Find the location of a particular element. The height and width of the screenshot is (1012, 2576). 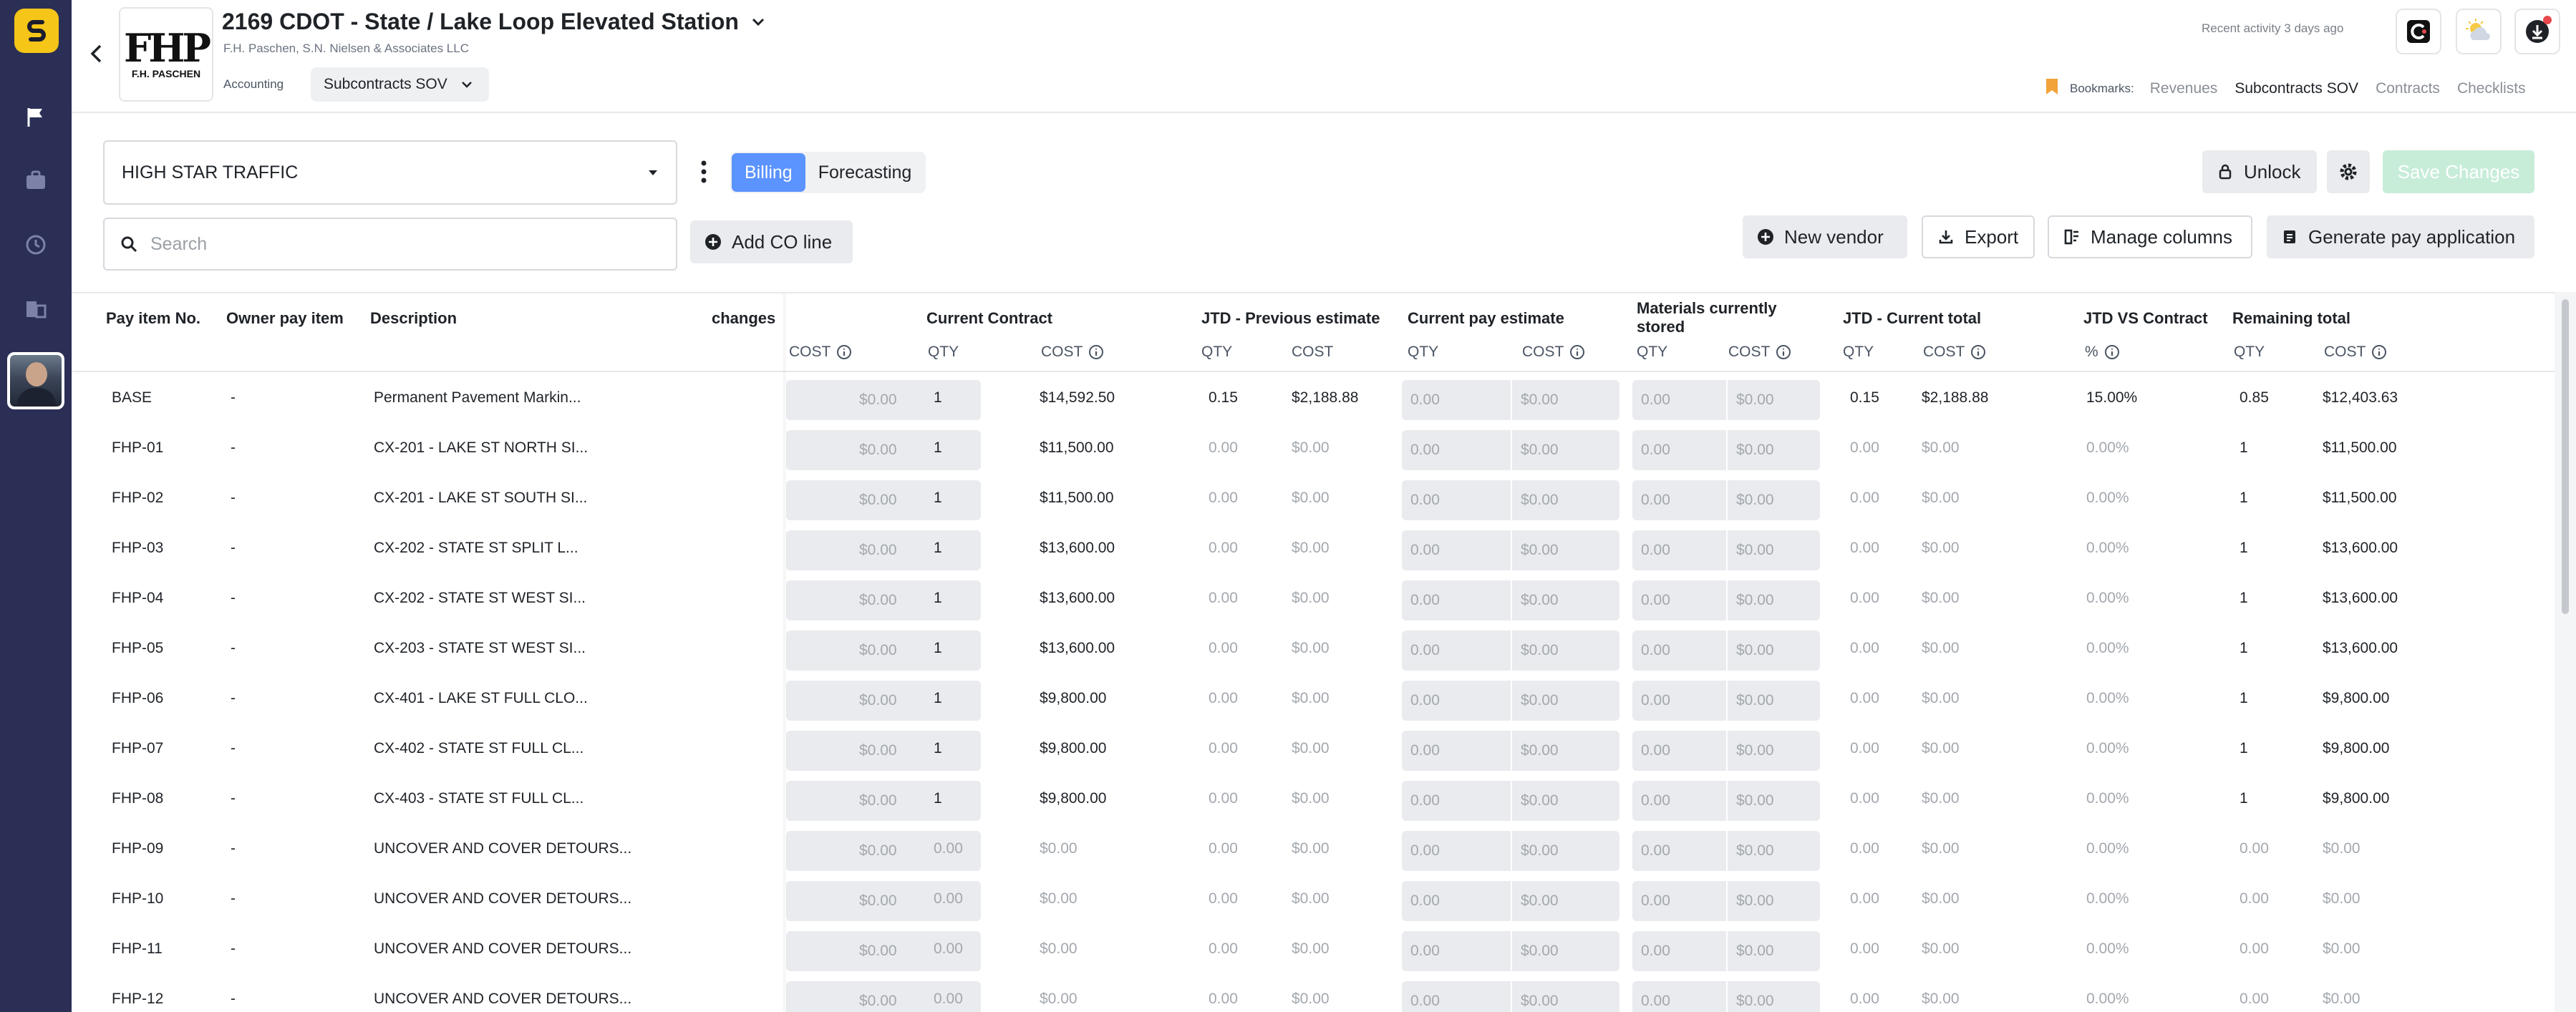

column-header-jtd-vs-contract: JTD VS Contract is located at coordinates (2146, 318).